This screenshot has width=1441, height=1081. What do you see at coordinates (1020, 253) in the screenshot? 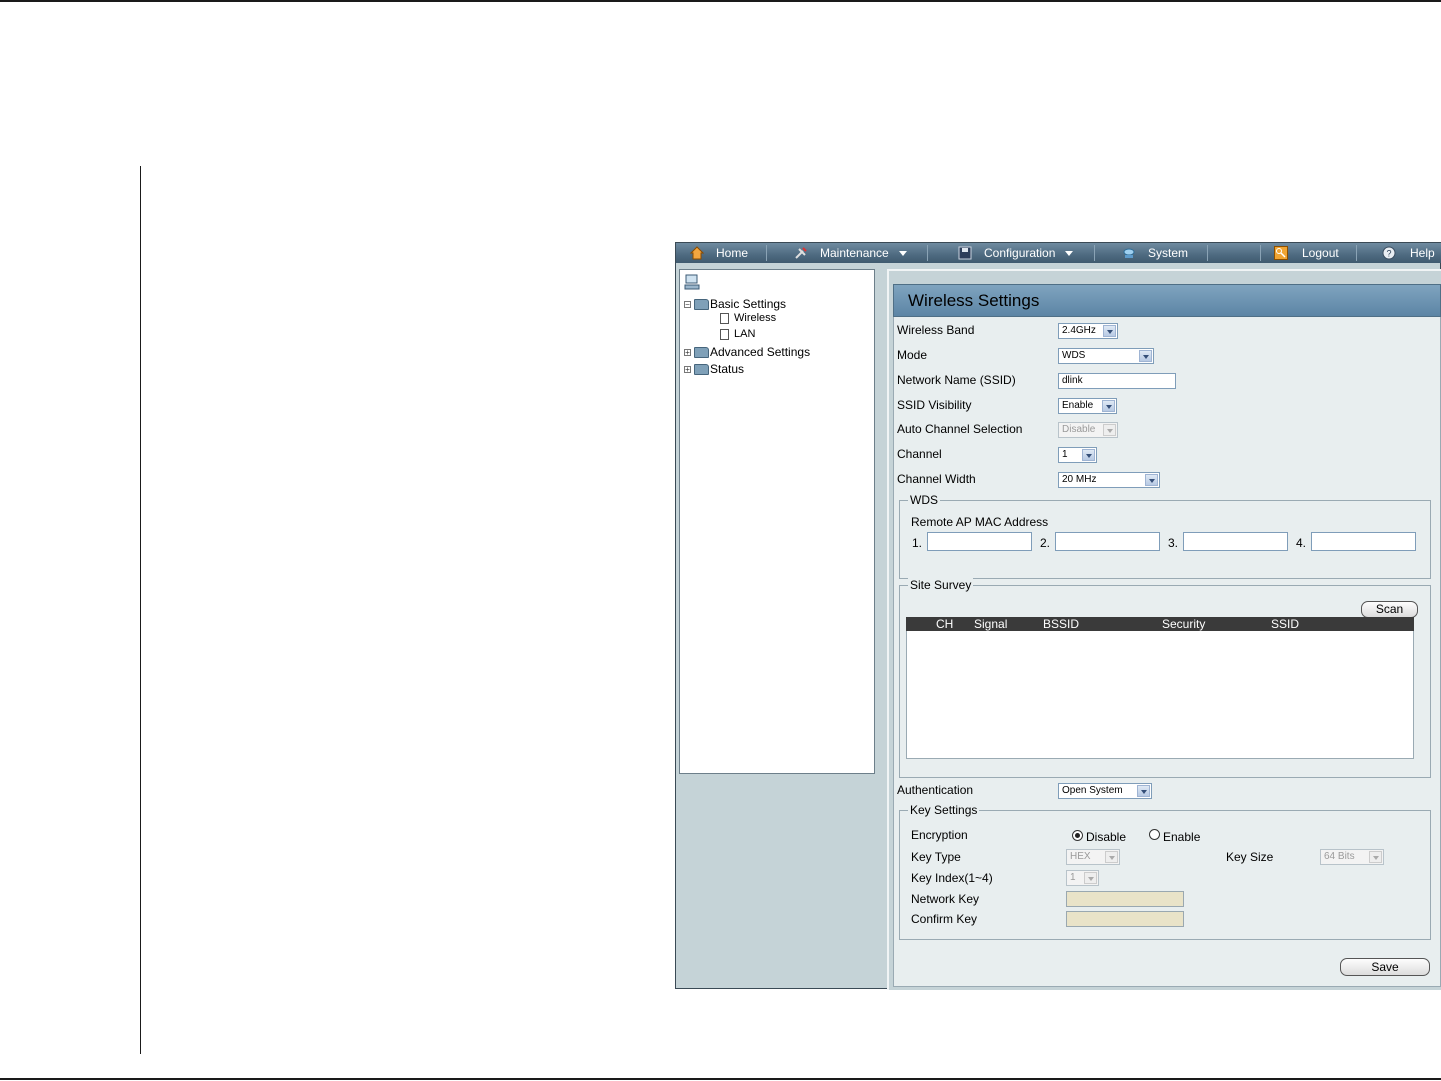
I see `menu-configuration-label: Configuration` at bounding box center [1020, 253].